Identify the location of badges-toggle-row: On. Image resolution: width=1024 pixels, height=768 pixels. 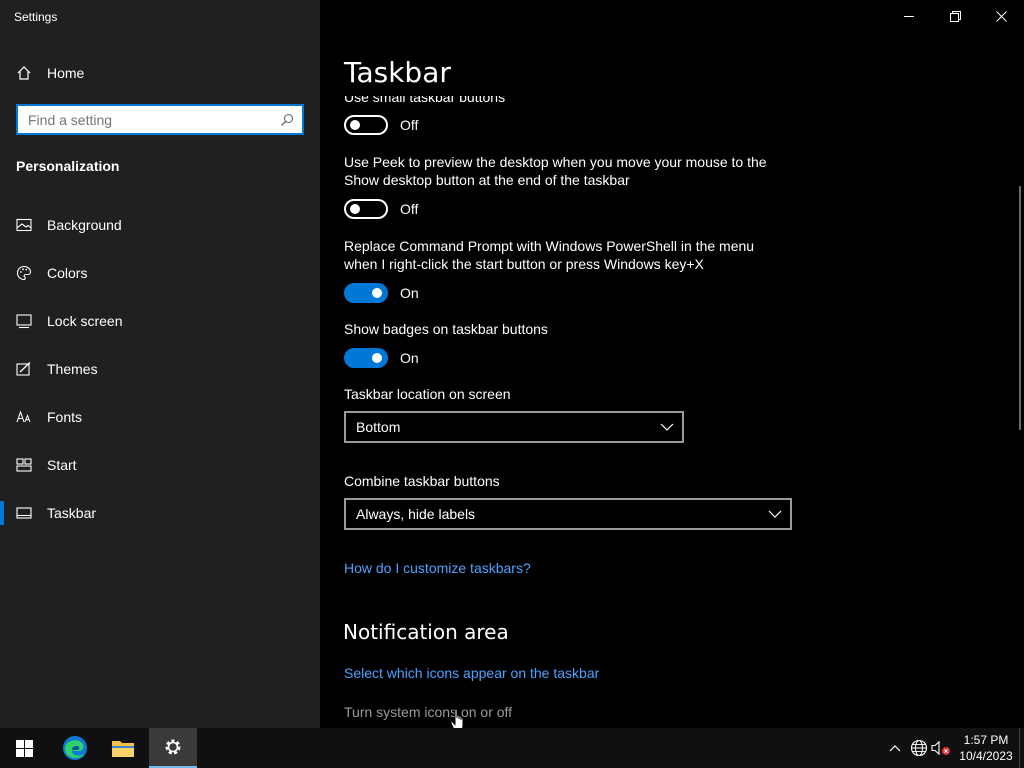
(381, 358).